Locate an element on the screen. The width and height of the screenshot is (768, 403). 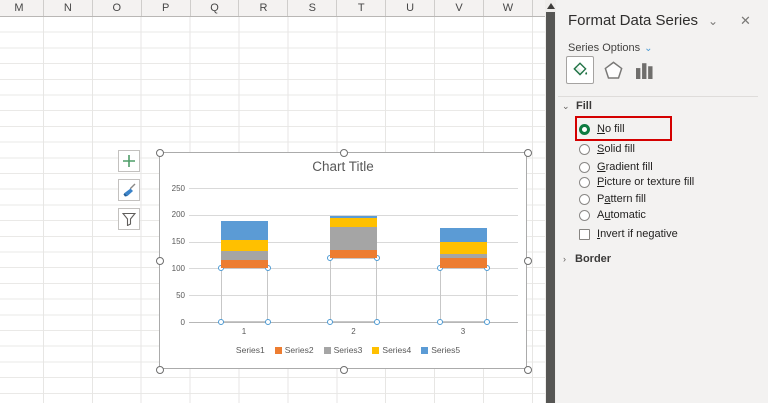
legend-item-series4: Series4 is located at coordinates (391, 350).